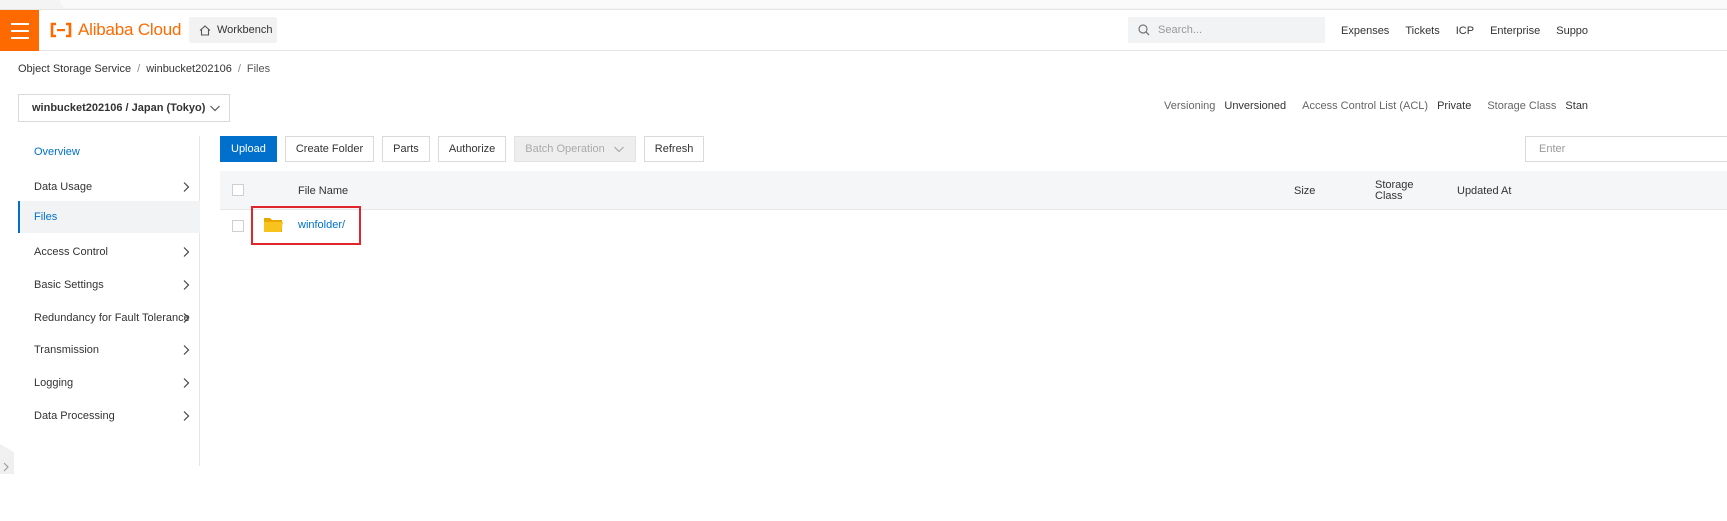 The image size is (1727, 521). Describe the element at coordinates (1515, 31) in the screenshot. I see `menu-enterprise: Enterprise` at that location.